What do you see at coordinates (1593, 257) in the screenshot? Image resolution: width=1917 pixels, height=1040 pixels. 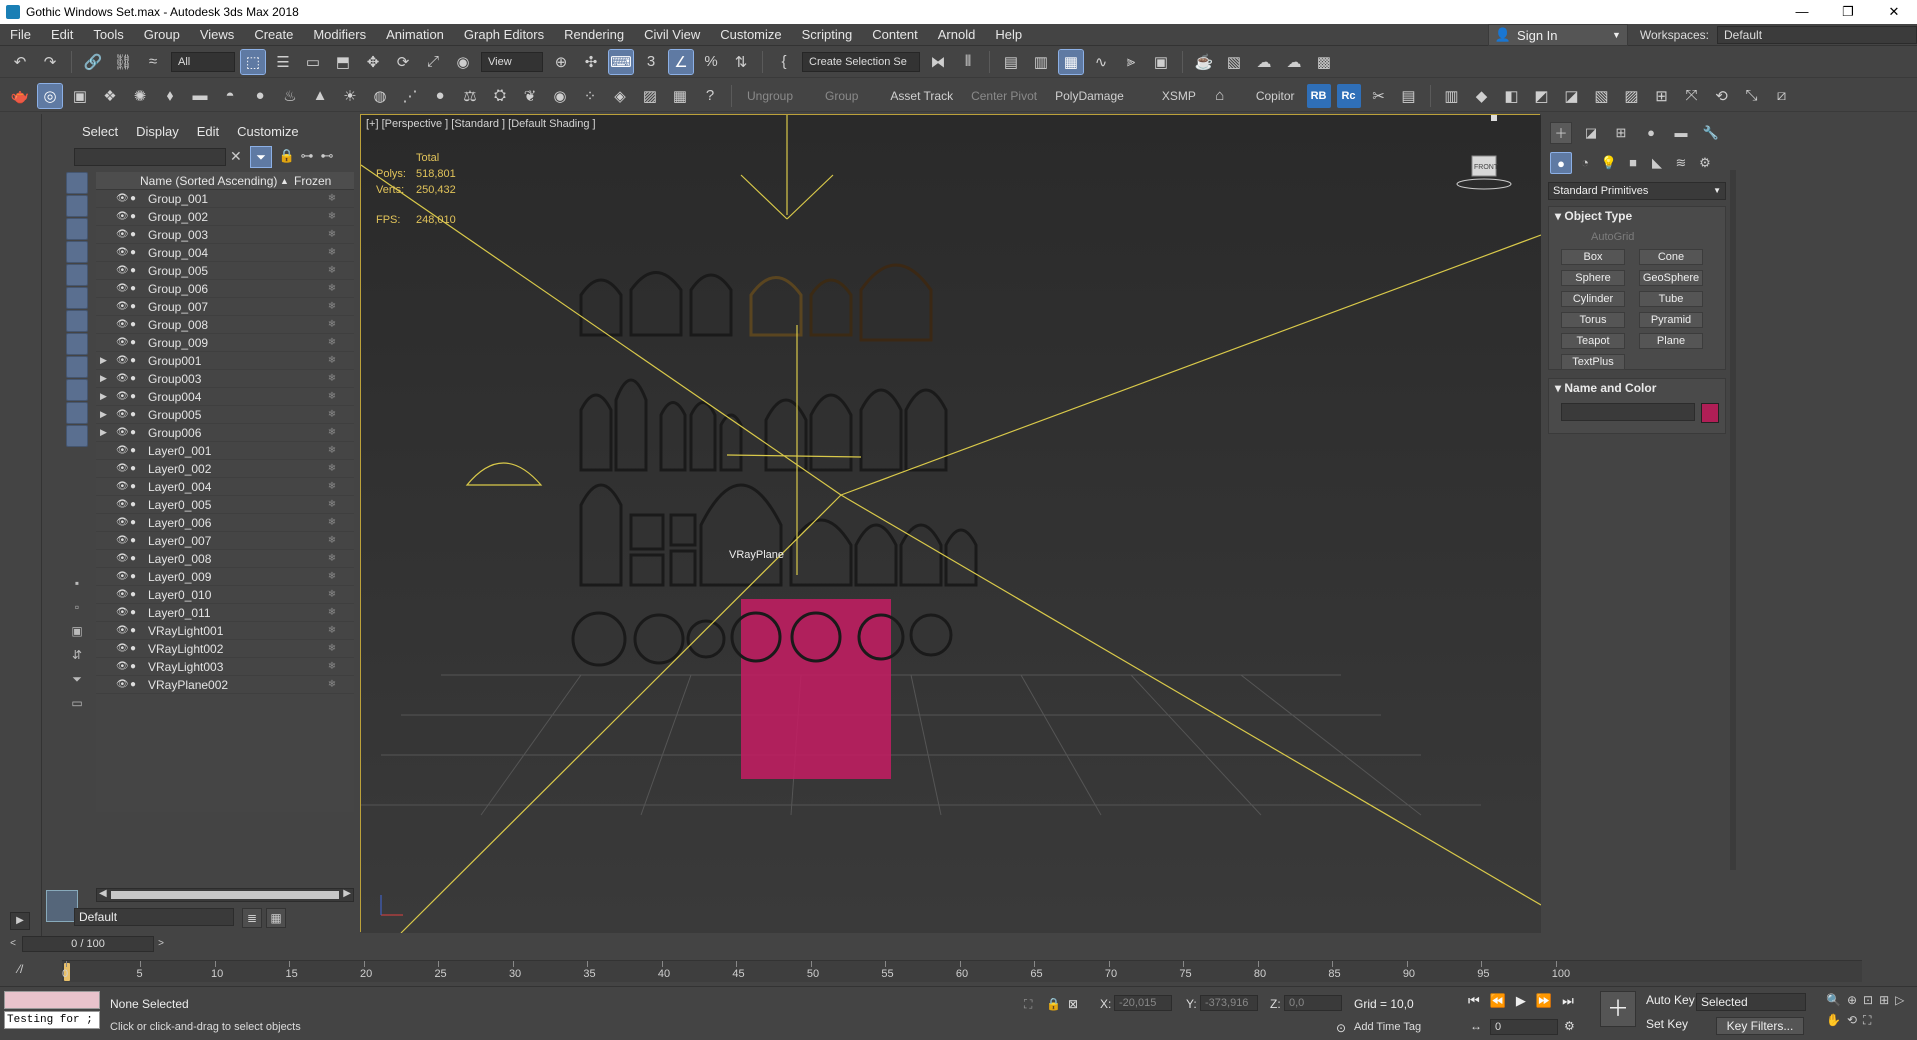 I see `box-button: Box` at bounding box center [1593, 257].